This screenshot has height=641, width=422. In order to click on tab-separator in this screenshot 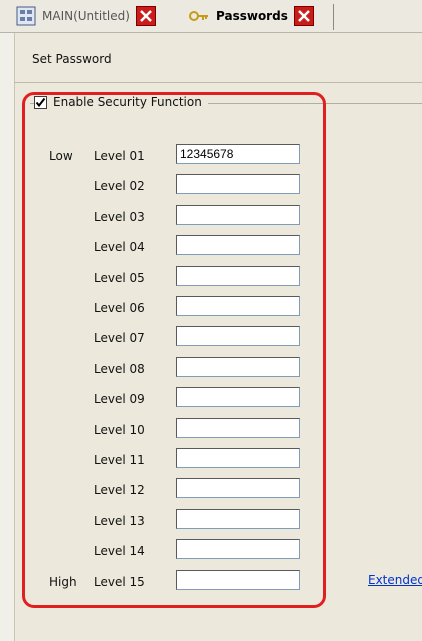, I will do `click(333, 17)`.